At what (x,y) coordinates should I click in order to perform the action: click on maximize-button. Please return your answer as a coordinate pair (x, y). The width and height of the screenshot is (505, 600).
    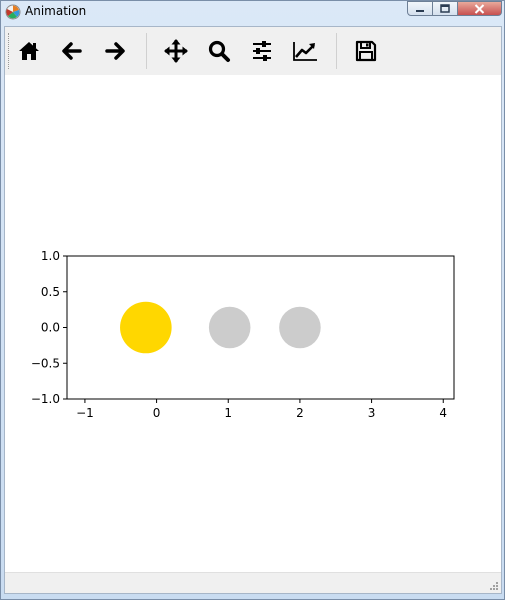
    Looking at the image, I should click on (445, 8).